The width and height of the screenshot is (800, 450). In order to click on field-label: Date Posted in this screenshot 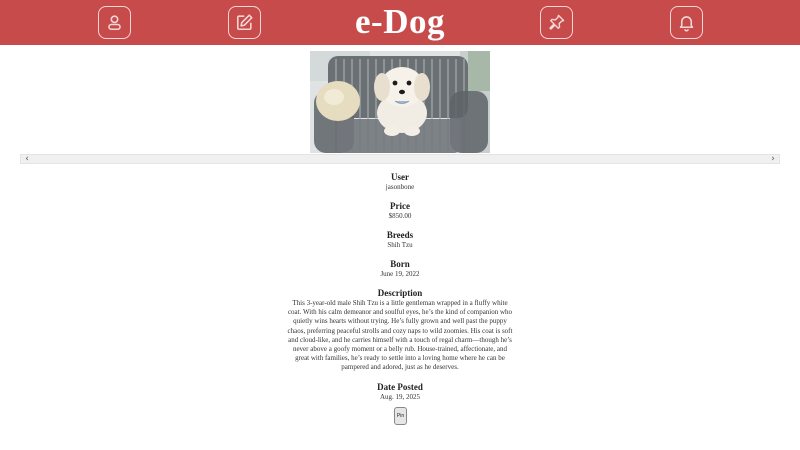, I will do `click(400, 386)`.